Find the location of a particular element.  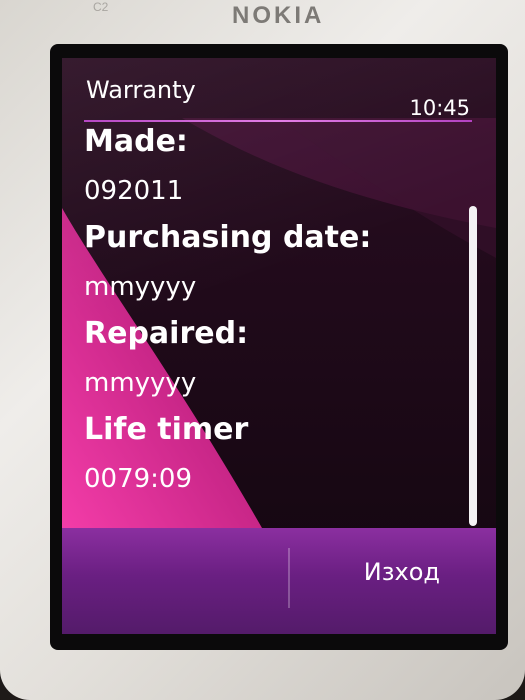

softkey-divider is located at coordinates (289, 578).